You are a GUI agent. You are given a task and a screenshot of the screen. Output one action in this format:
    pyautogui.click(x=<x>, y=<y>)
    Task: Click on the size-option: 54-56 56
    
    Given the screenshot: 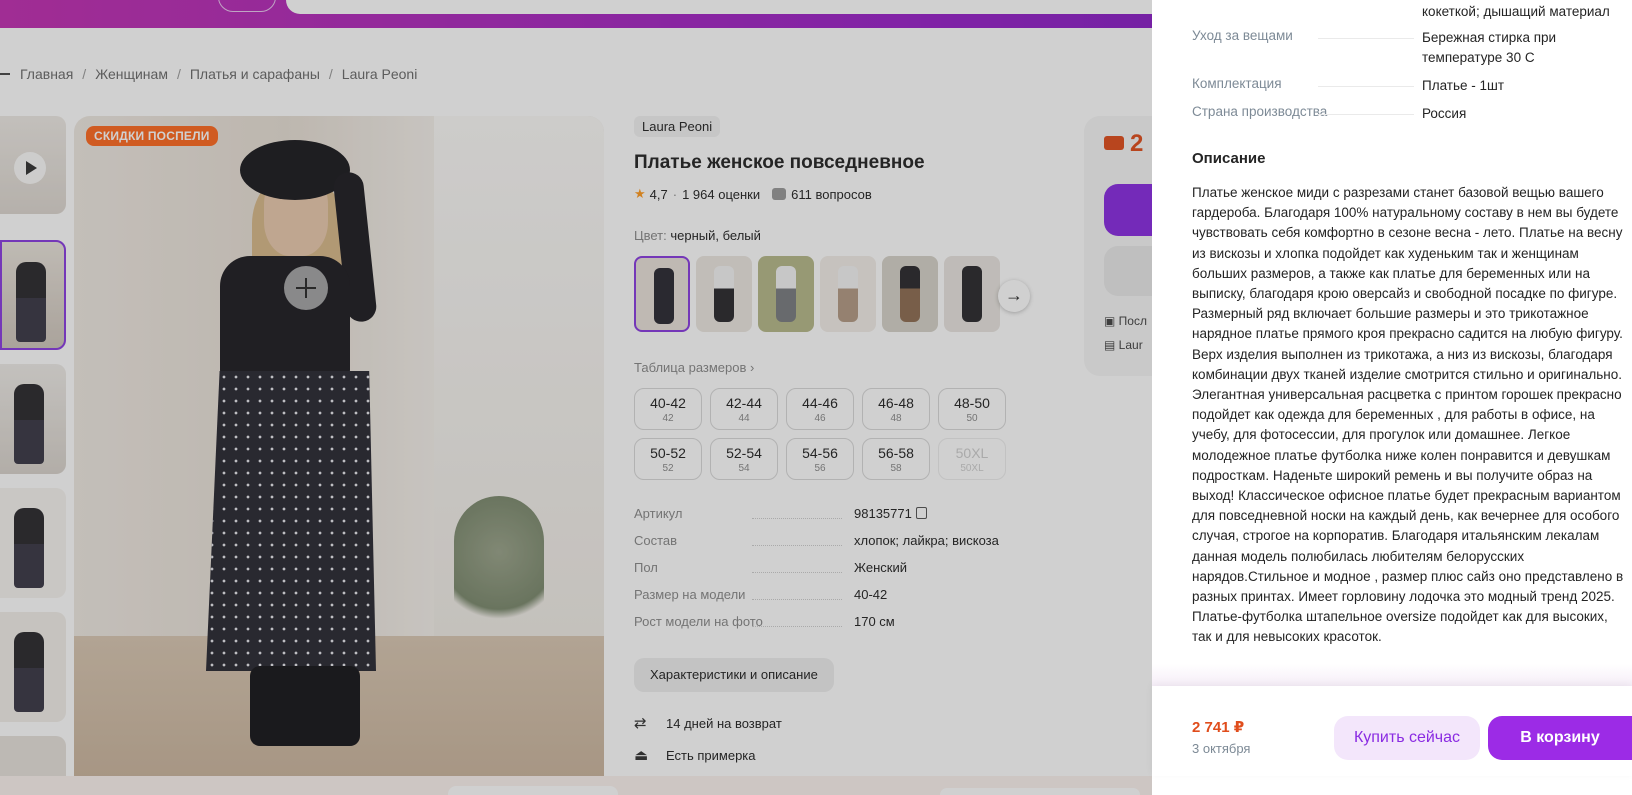 What is the action you would take?
    pyautogui.click(x=820, y=459)
    